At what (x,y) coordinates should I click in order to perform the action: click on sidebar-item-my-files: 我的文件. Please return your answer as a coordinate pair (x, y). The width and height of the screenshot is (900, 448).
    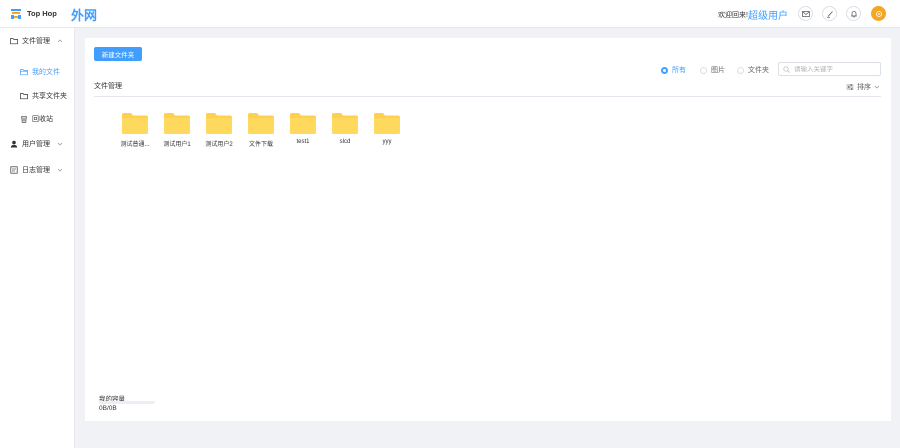
    Looking at the image, I should click on (37, 72).